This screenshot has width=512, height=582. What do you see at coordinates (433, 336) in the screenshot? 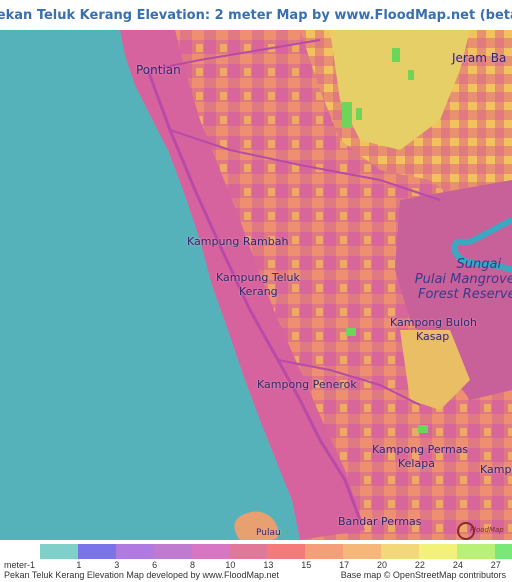
I see `label-kasap: Kasap` at bounding box center [433, 336].